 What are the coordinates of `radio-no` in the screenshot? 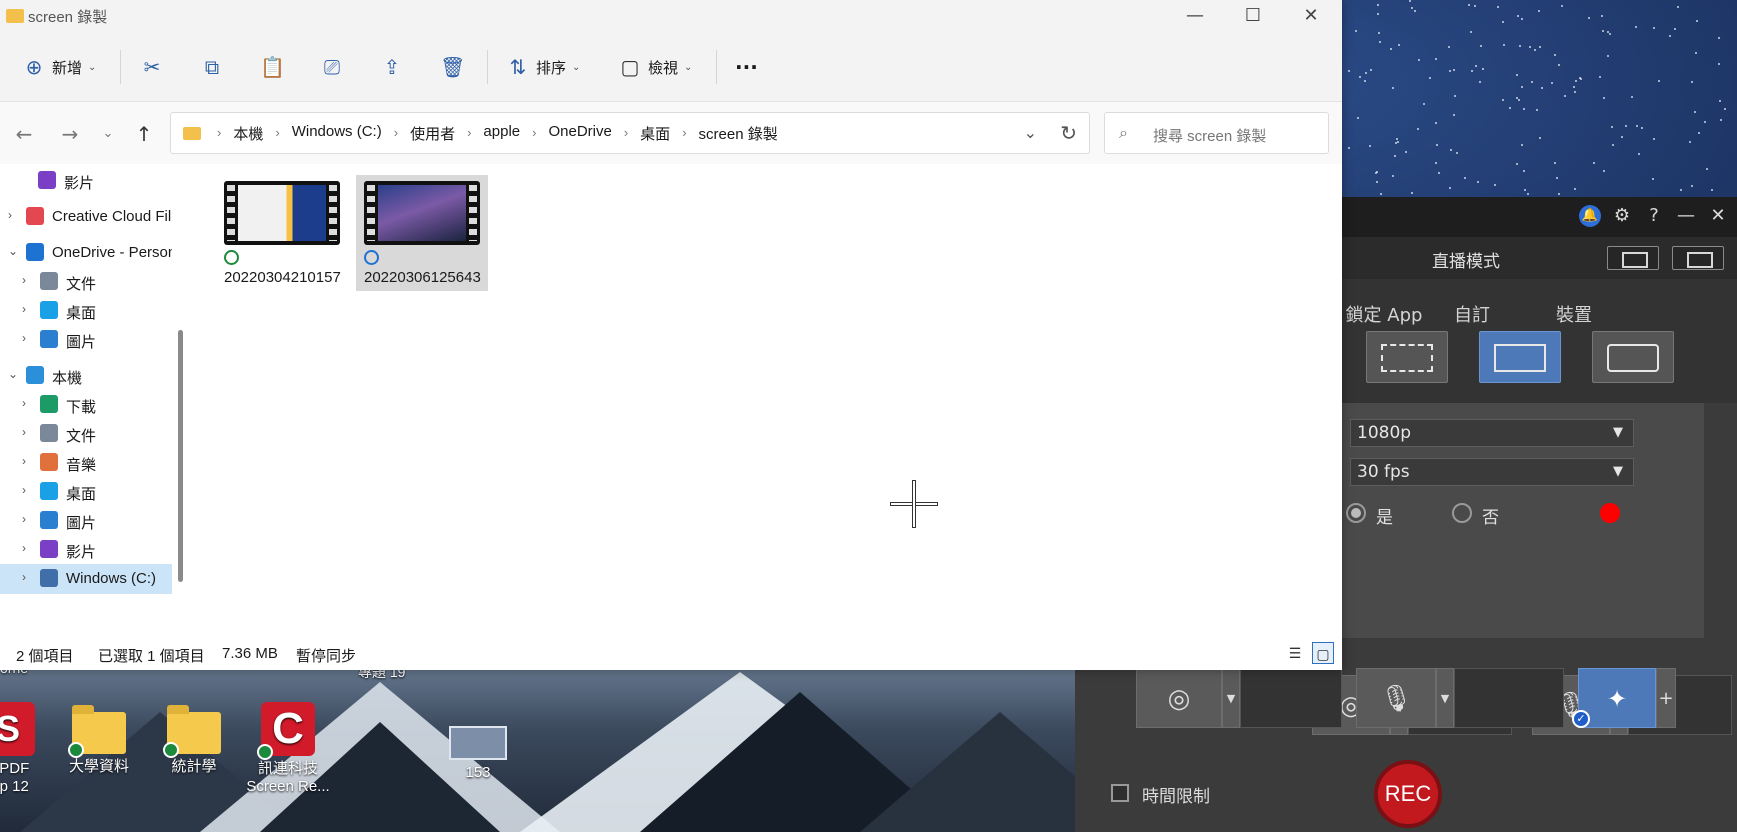 It's located at (1462, 513).